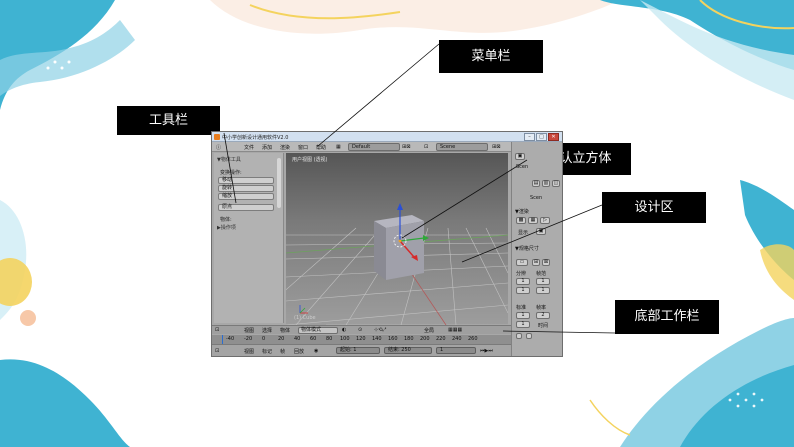  Describe the element at coordinates (667, 317) in the screenshot. I see `callout-bottom-bar: 底部工作栏` at that location.